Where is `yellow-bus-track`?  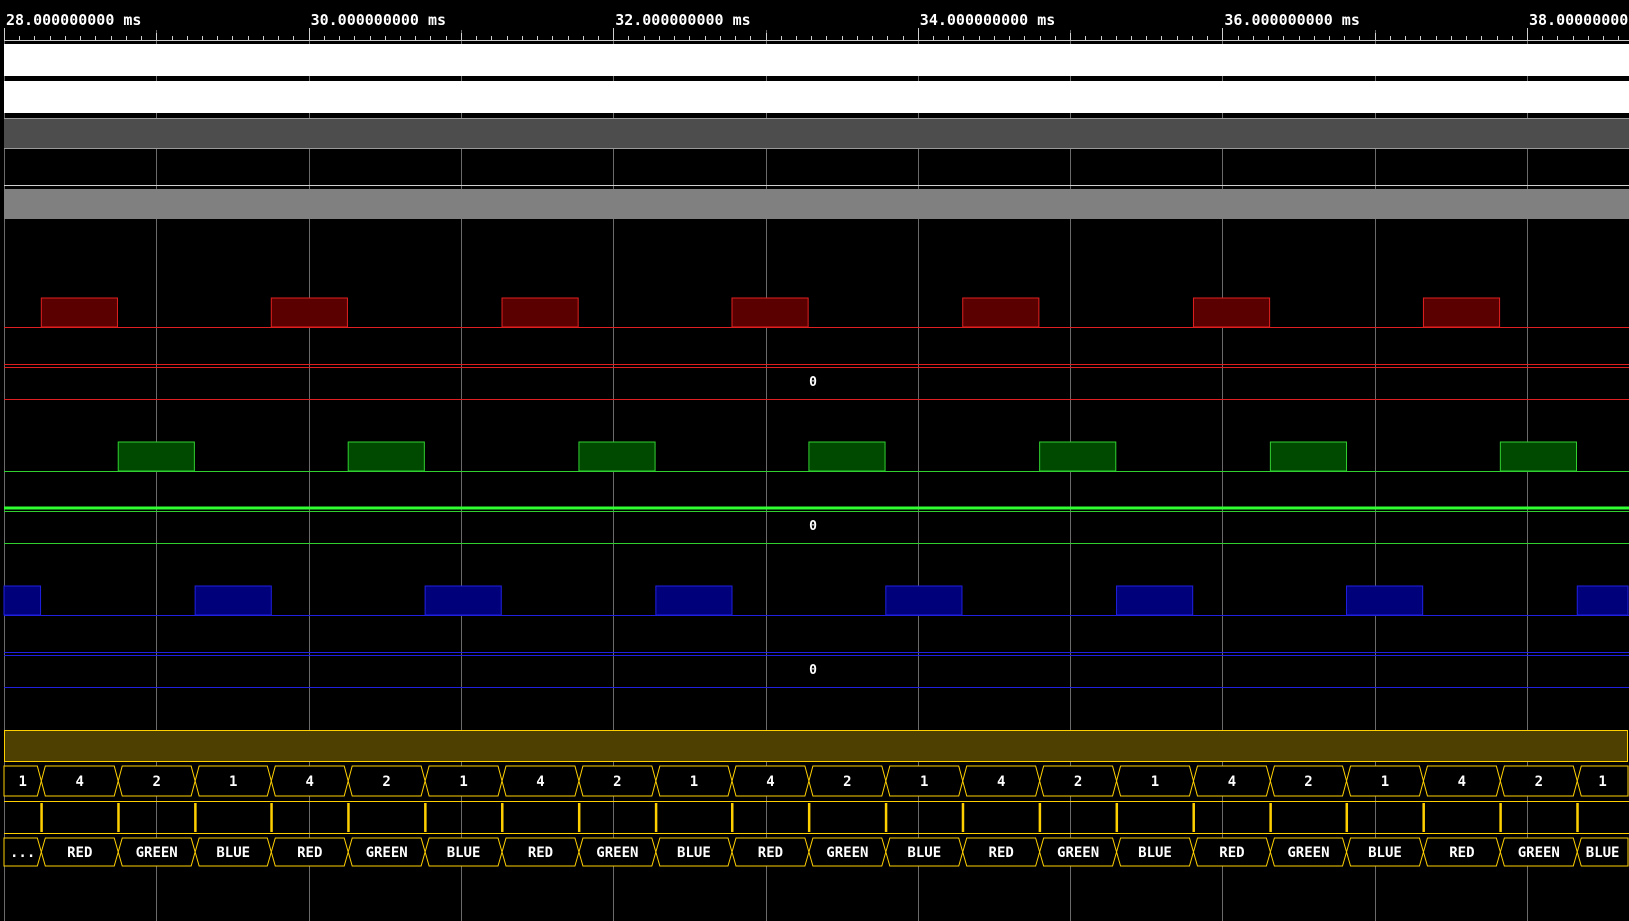
yellow-bus-track is located at coordinates (816, 746).